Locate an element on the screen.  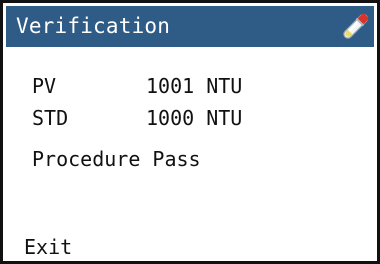
pv-label: PV is located at coordinates (44, 86).